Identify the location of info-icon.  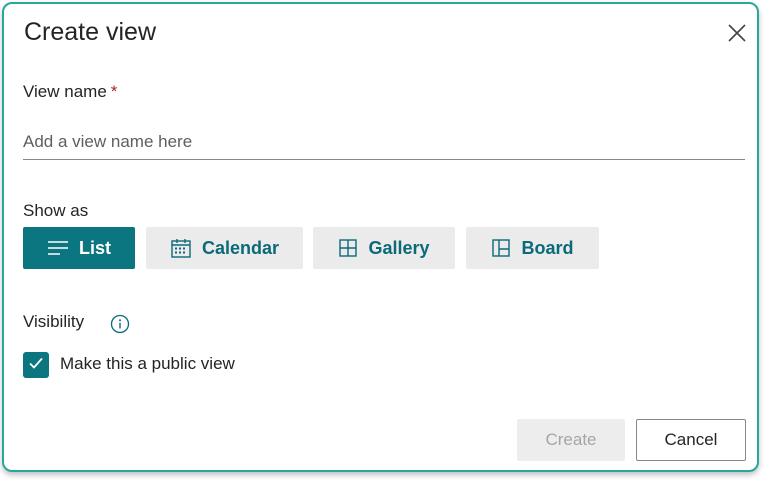
(120, 324).